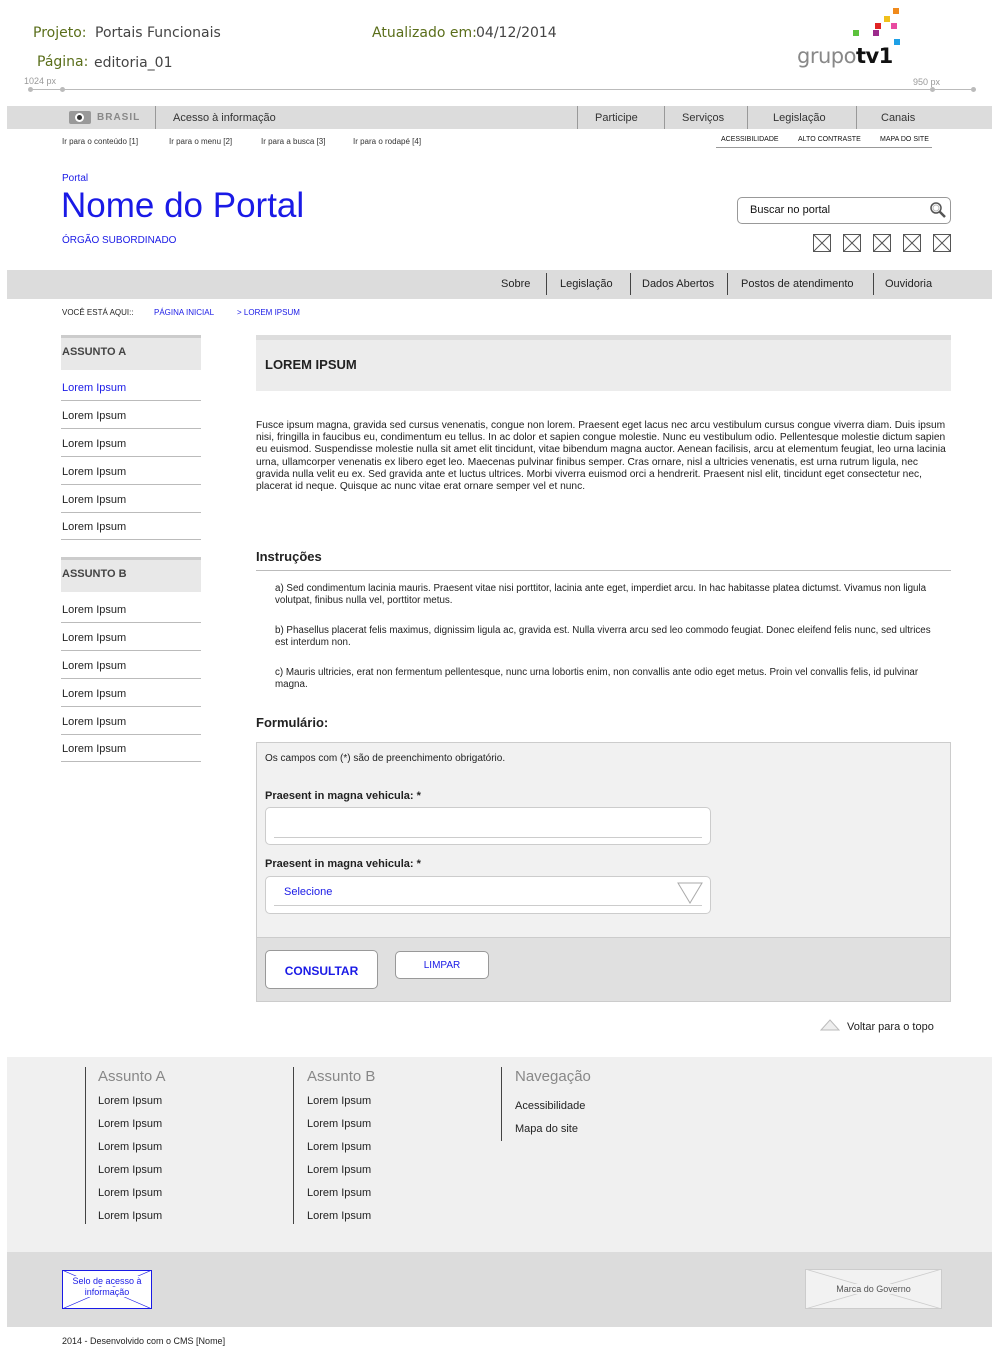 The width and height of the screenshot is (992, 1349). I want to click on form-title: Formulário:, so click(292, 722).